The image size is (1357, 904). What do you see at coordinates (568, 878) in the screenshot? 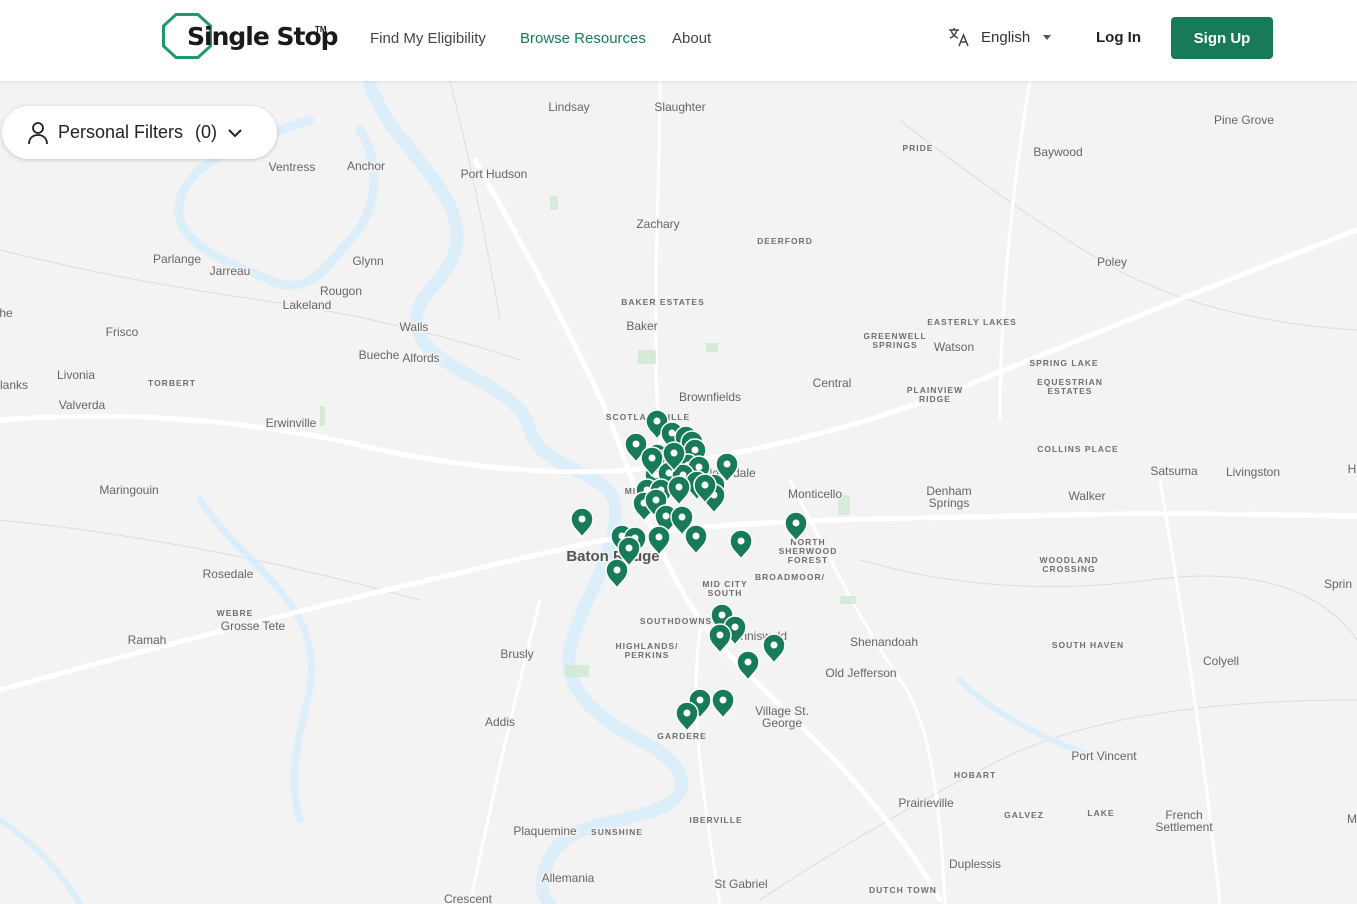
I see `place-label: Allemania` at bounding box center [568, 878].